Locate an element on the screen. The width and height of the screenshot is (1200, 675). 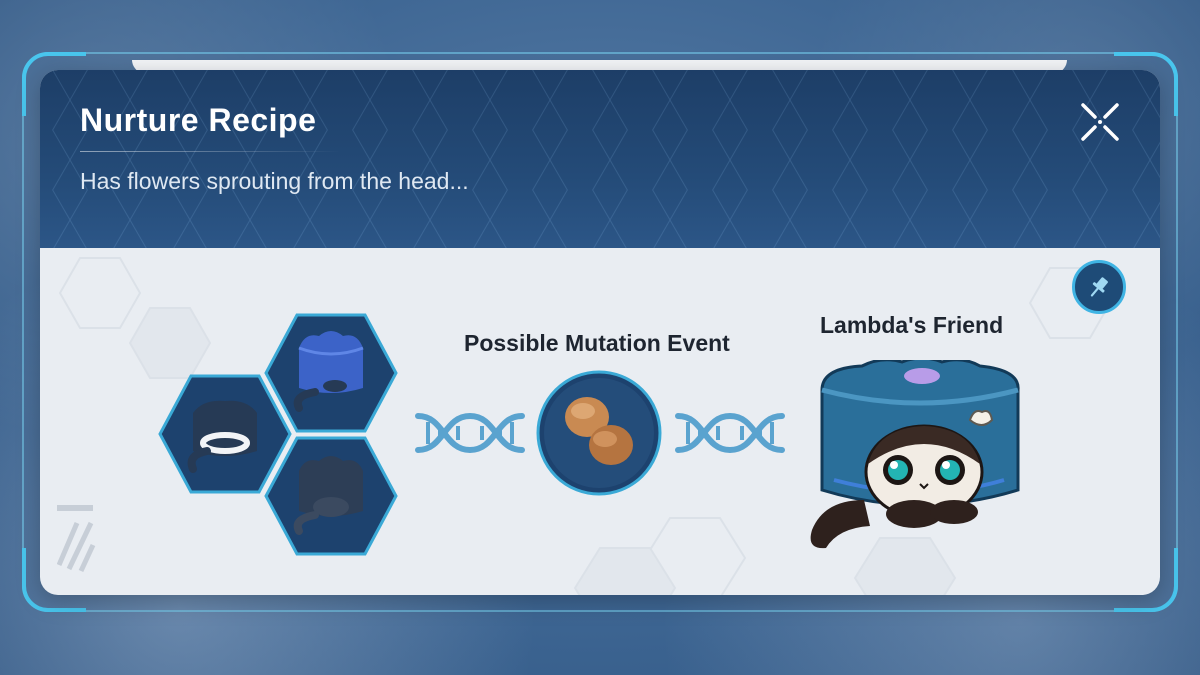
pin-icon is located at coordinates (1099, 287).